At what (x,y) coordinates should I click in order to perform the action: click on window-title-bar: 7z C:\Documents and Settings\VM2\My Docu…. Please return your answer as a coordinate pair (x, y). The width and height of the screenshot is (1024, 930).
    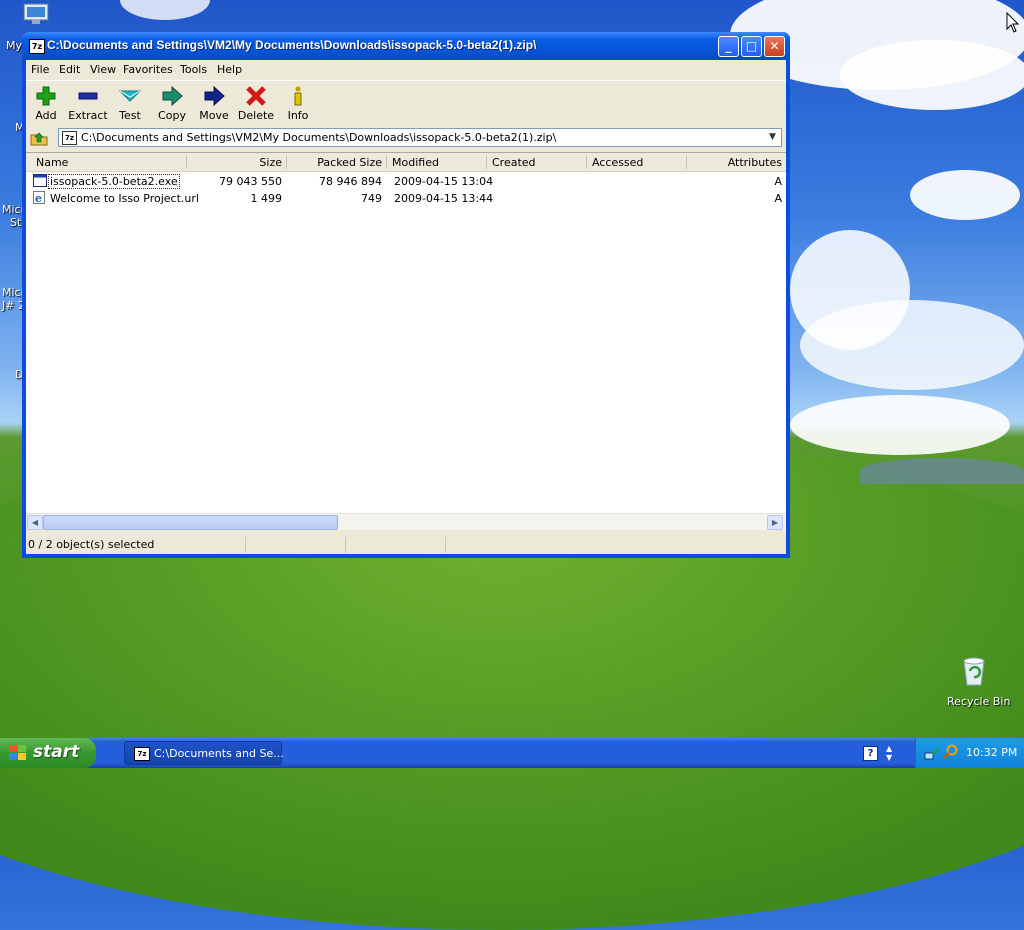
    Looking at the image, I should click on (406, 46).